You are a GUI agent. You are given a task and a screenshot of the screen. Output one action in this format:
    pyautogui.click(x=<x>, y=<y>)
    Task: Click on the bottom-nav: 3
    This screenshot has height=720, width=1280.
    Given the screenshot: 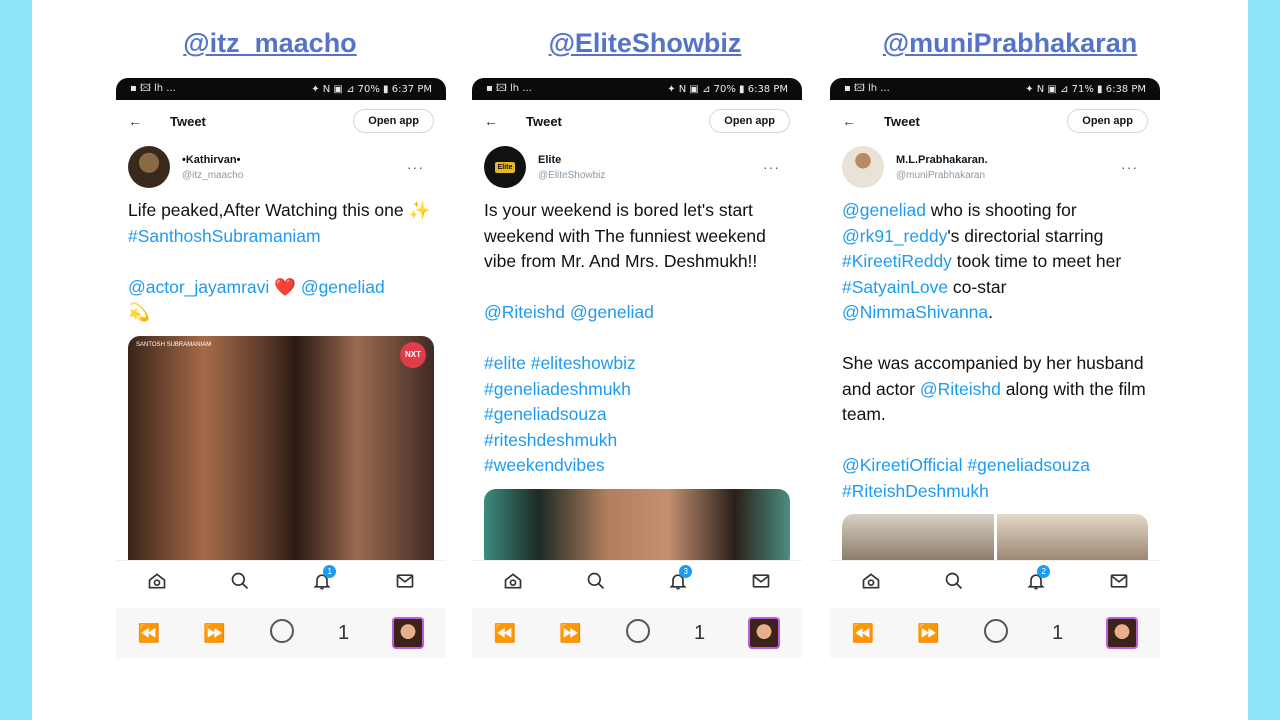 What is the action you would take?
    pyautogui.click(x=637, y=580)
    